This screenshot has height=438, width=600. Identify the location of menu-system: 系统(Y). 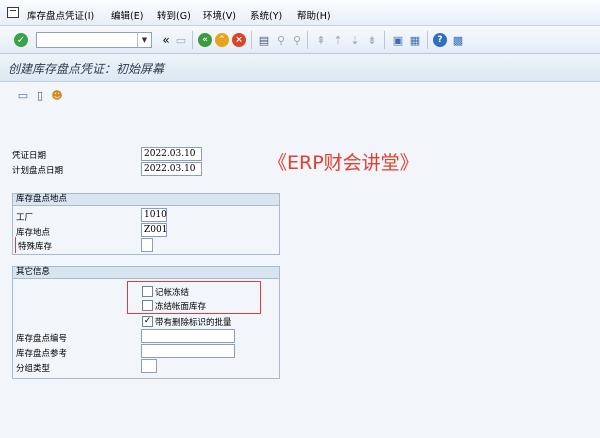
(266, 15).